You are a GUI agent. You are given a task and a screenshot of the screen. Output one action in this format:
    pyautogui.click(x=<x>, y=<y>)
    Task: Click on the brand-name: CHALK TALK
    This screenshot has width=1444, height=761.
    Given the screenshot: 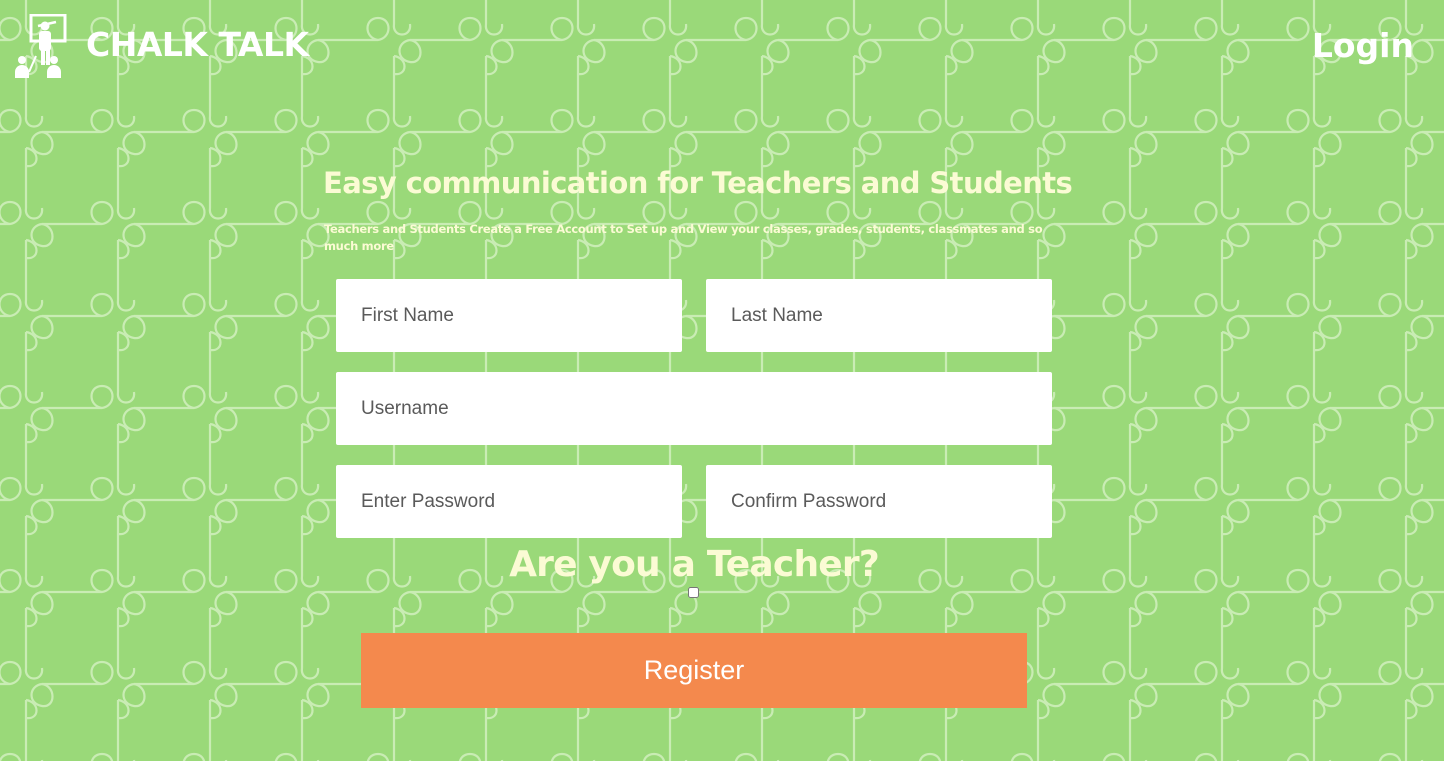 What is the action you would take?
    pyautogui.click(x=197, y=44)
    